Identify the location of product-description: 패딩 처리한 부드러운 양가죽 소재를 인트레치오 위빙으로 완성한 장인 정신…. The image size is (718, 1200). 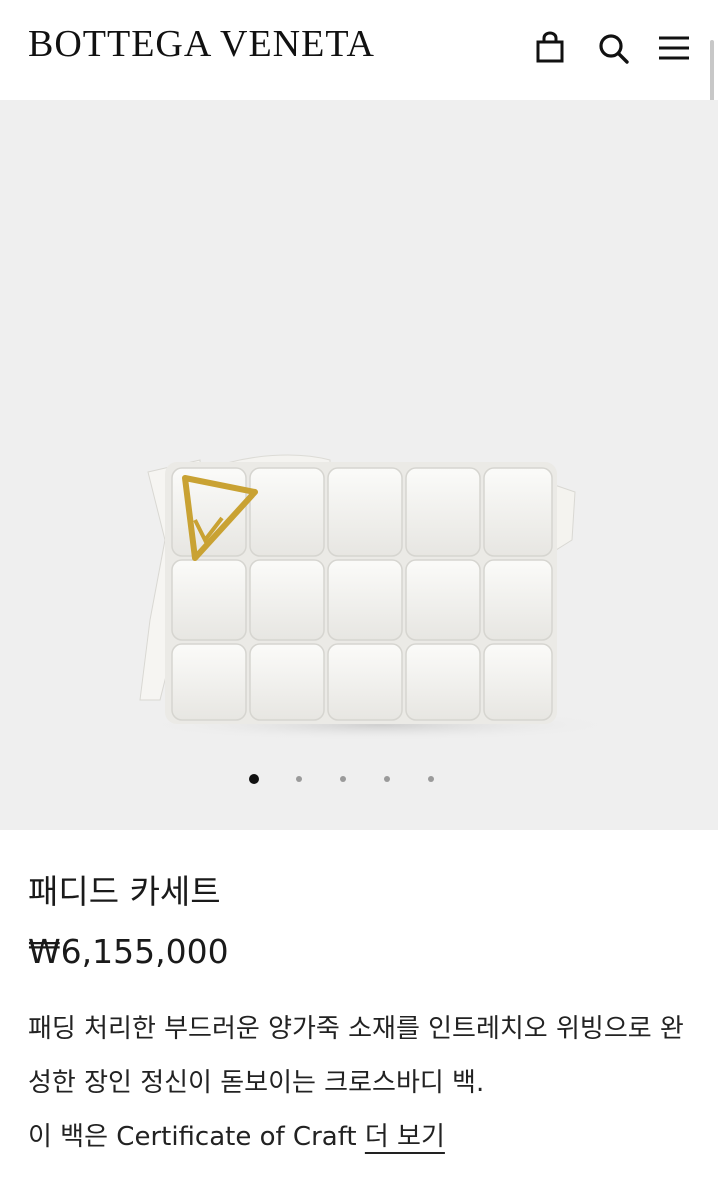
(356, 1056).